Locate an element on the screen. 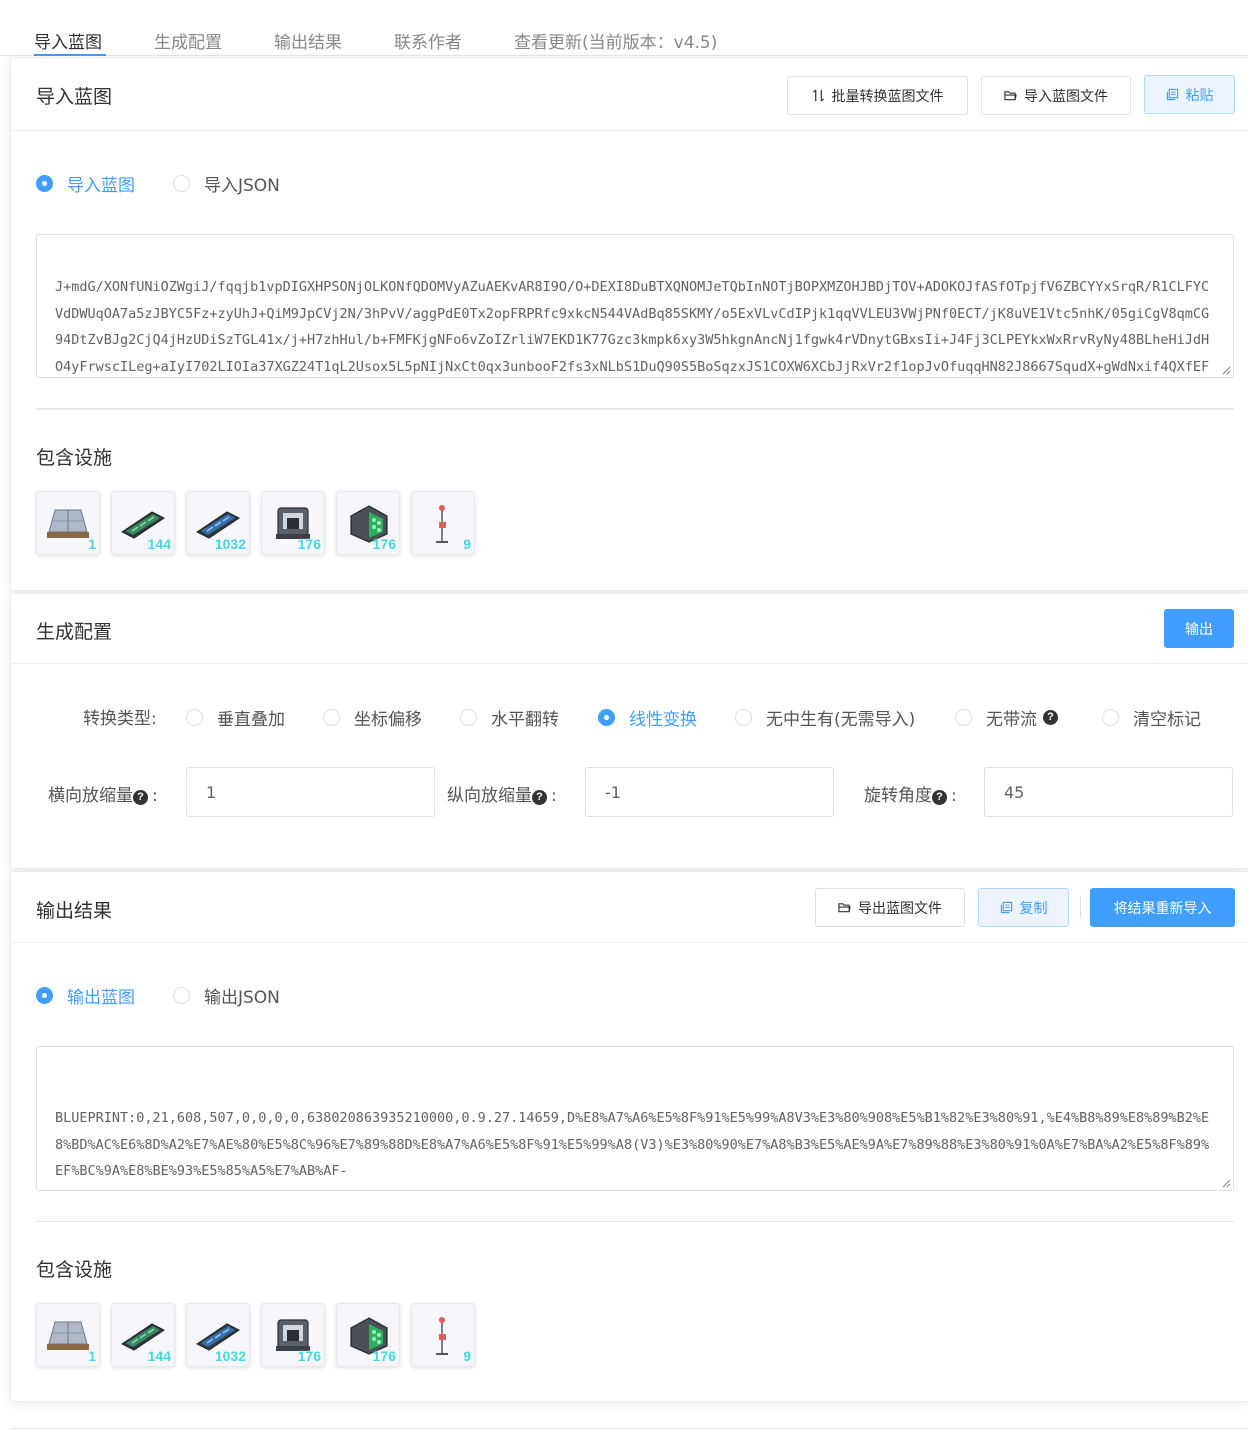 The width and height of the screenshot is (1248, 1450). reimport-button: 将结果重新导入 is located at coordinates (1162, 907).